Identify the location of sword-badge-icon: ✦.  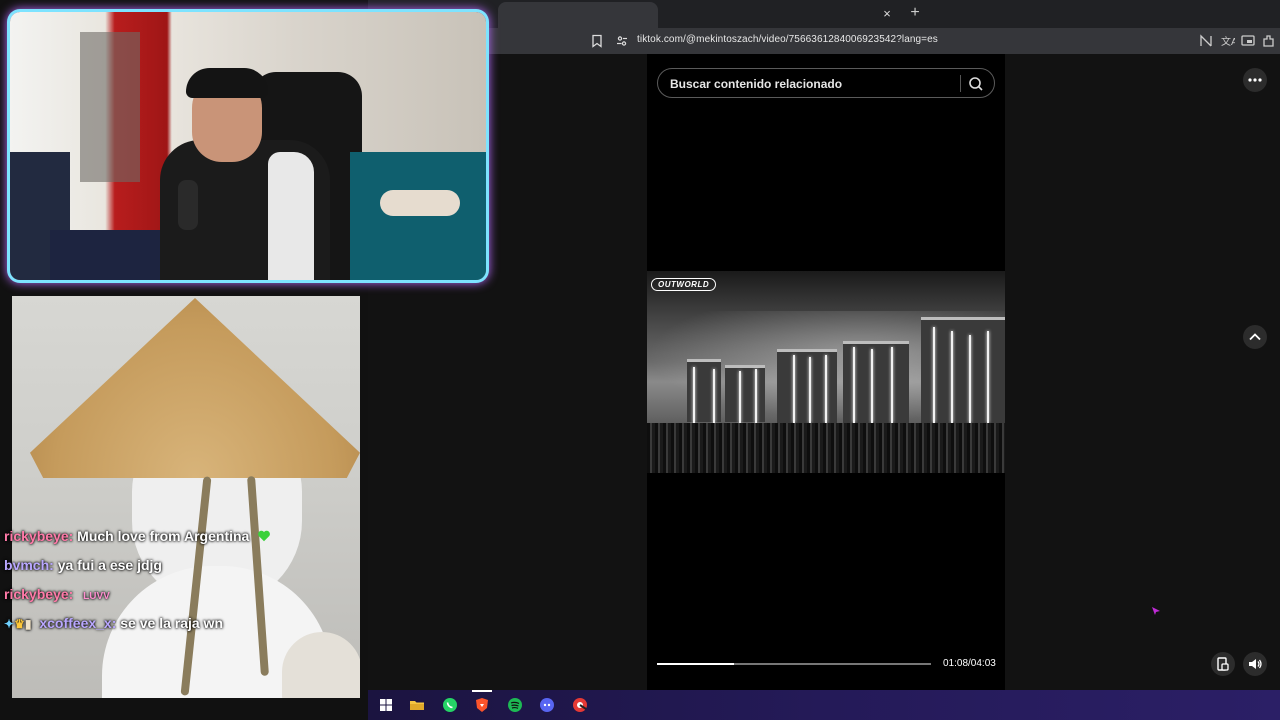
(9, 624).